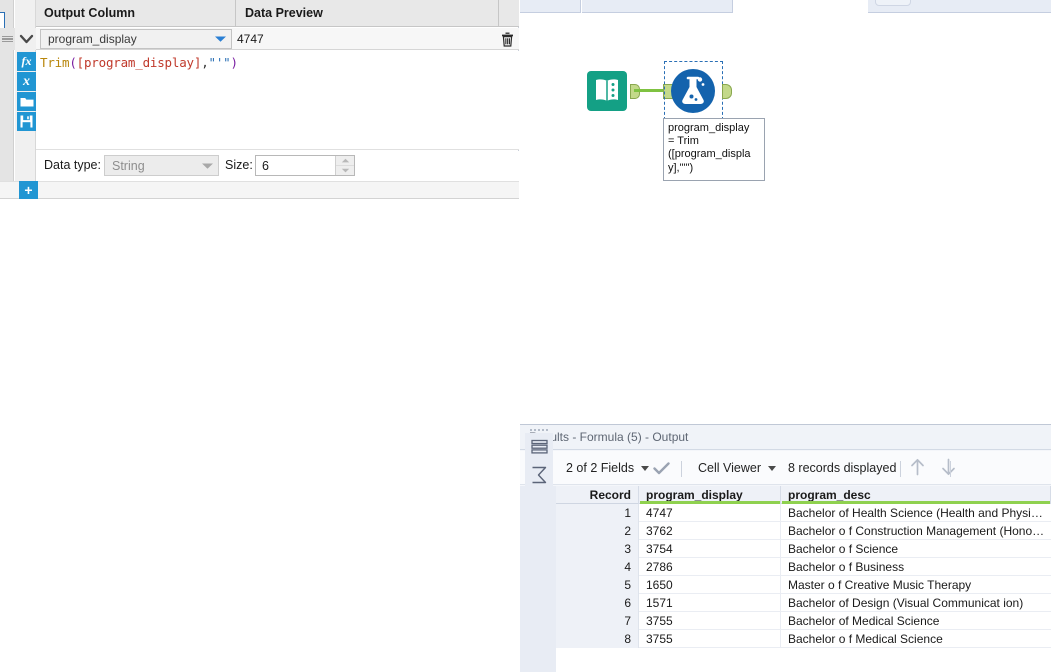 This screenshot has height=672, width=1051. What do you see at coordinates (710, 531) in the screenshot?
I see `cell-program-display: 3762` at bounding box center [710, 531].